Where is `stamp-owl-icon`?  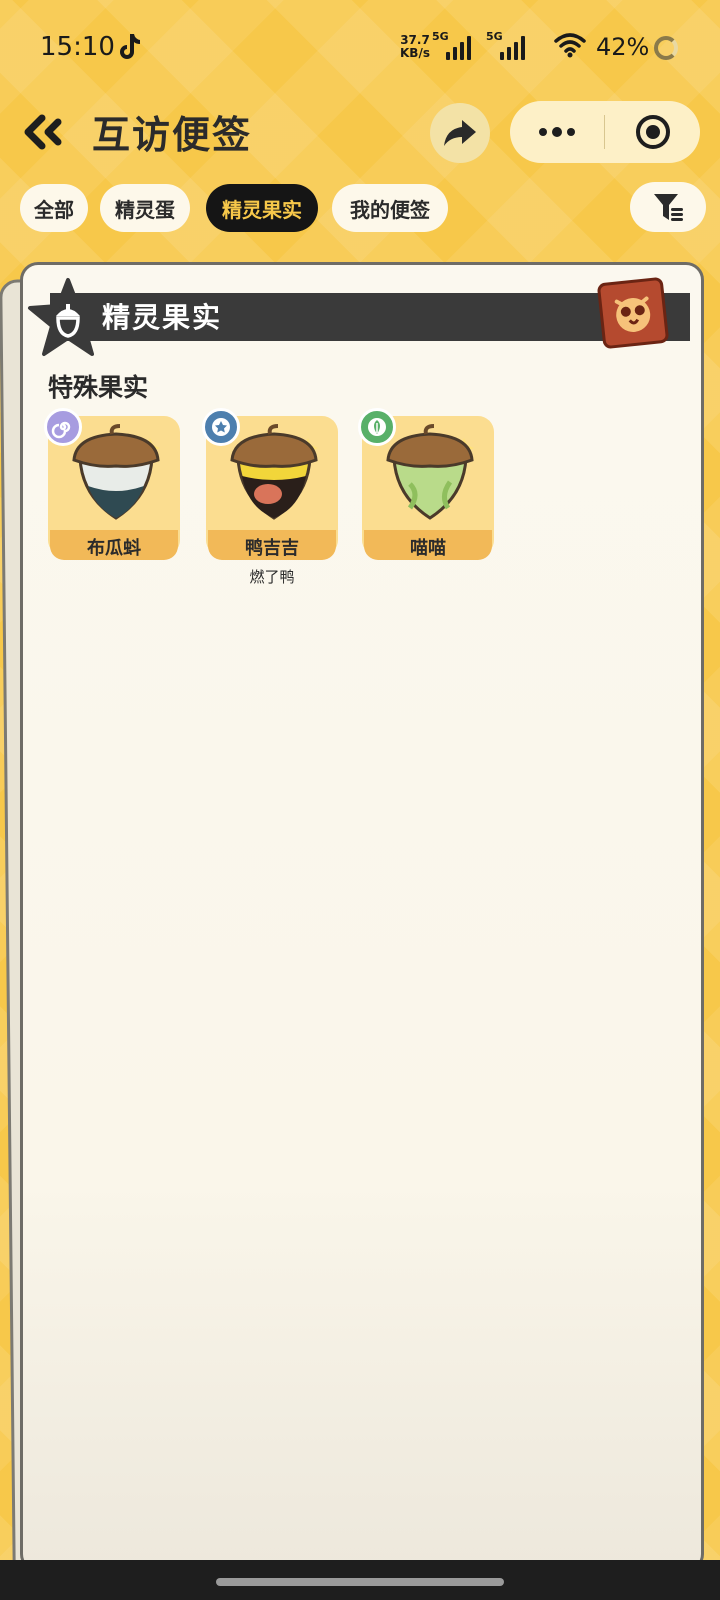
stamp-owl-icon is located at coordinates (632, 314).